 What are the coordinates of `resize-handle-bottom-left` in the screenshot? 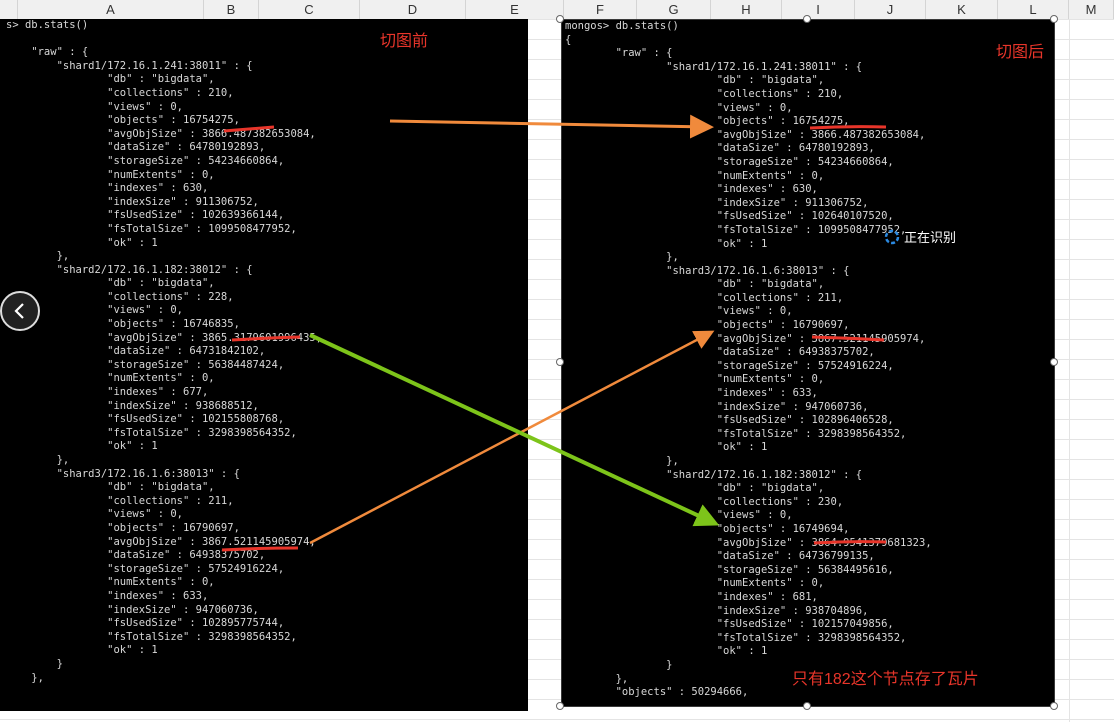 It's located at (560, 706).